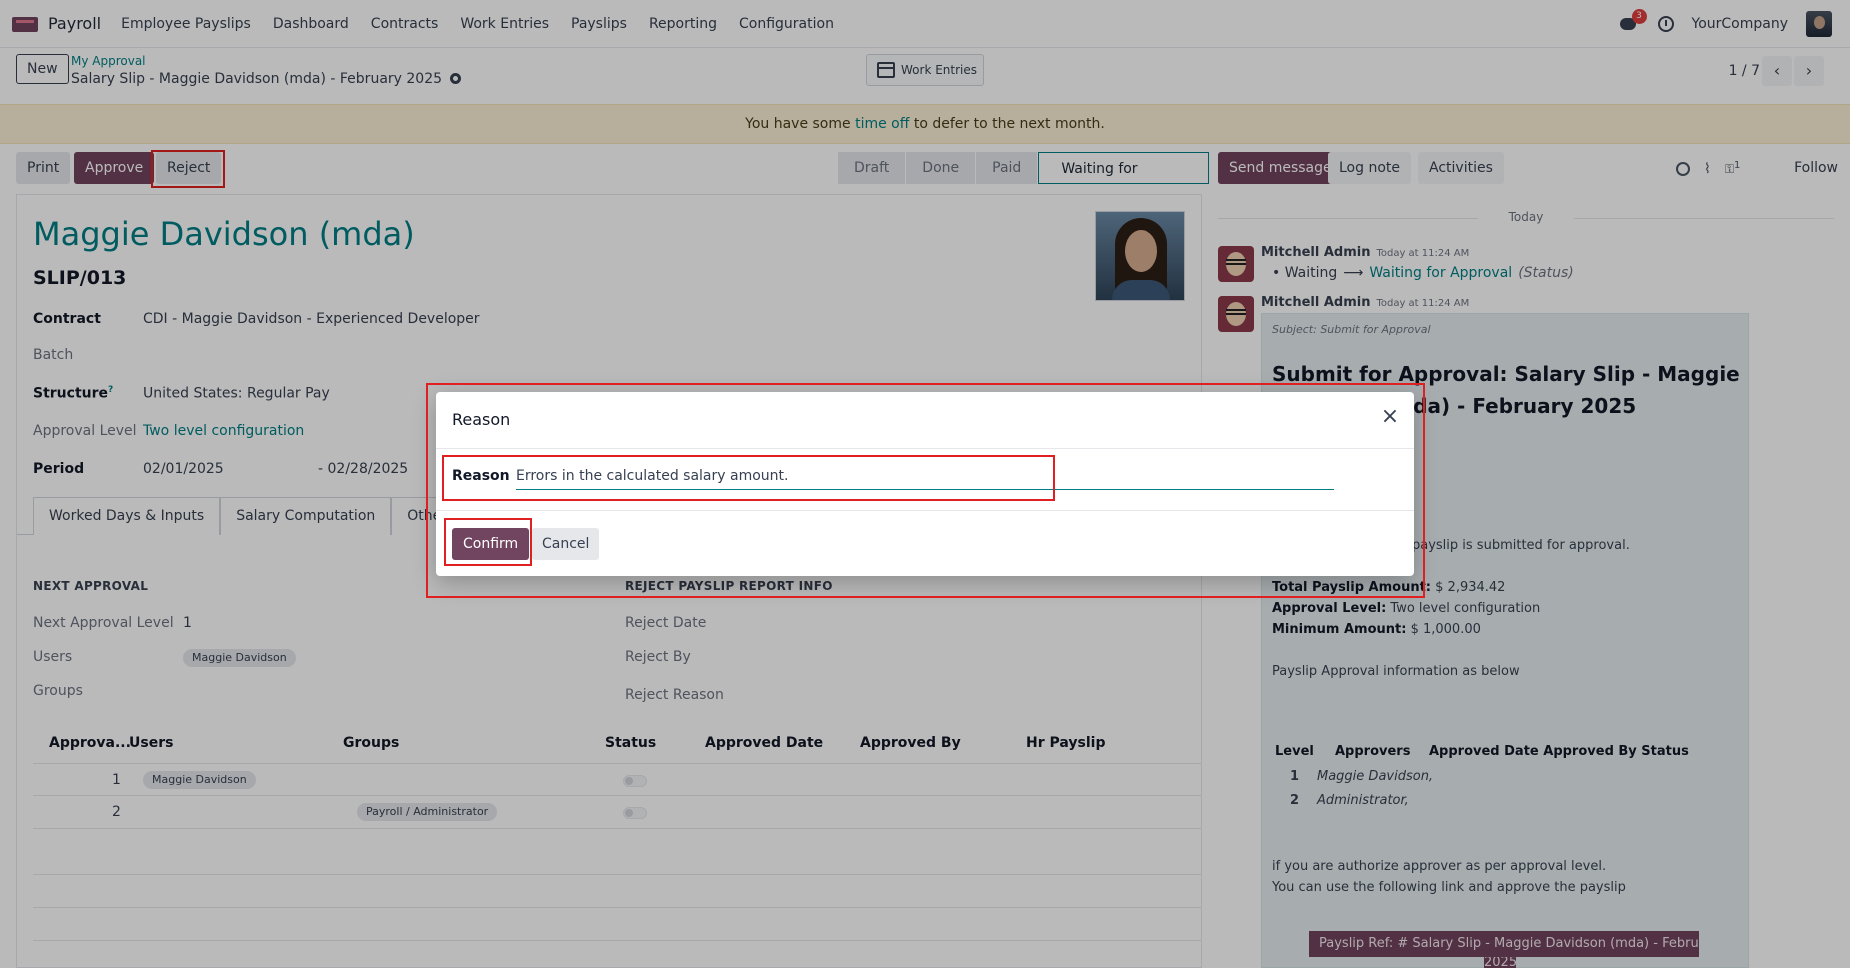 The height and width of the screenshot is (968, 1850). Describe the element at coordinates (481, 419) in the screenshot. I see `dialog-title: Reason` at that location.